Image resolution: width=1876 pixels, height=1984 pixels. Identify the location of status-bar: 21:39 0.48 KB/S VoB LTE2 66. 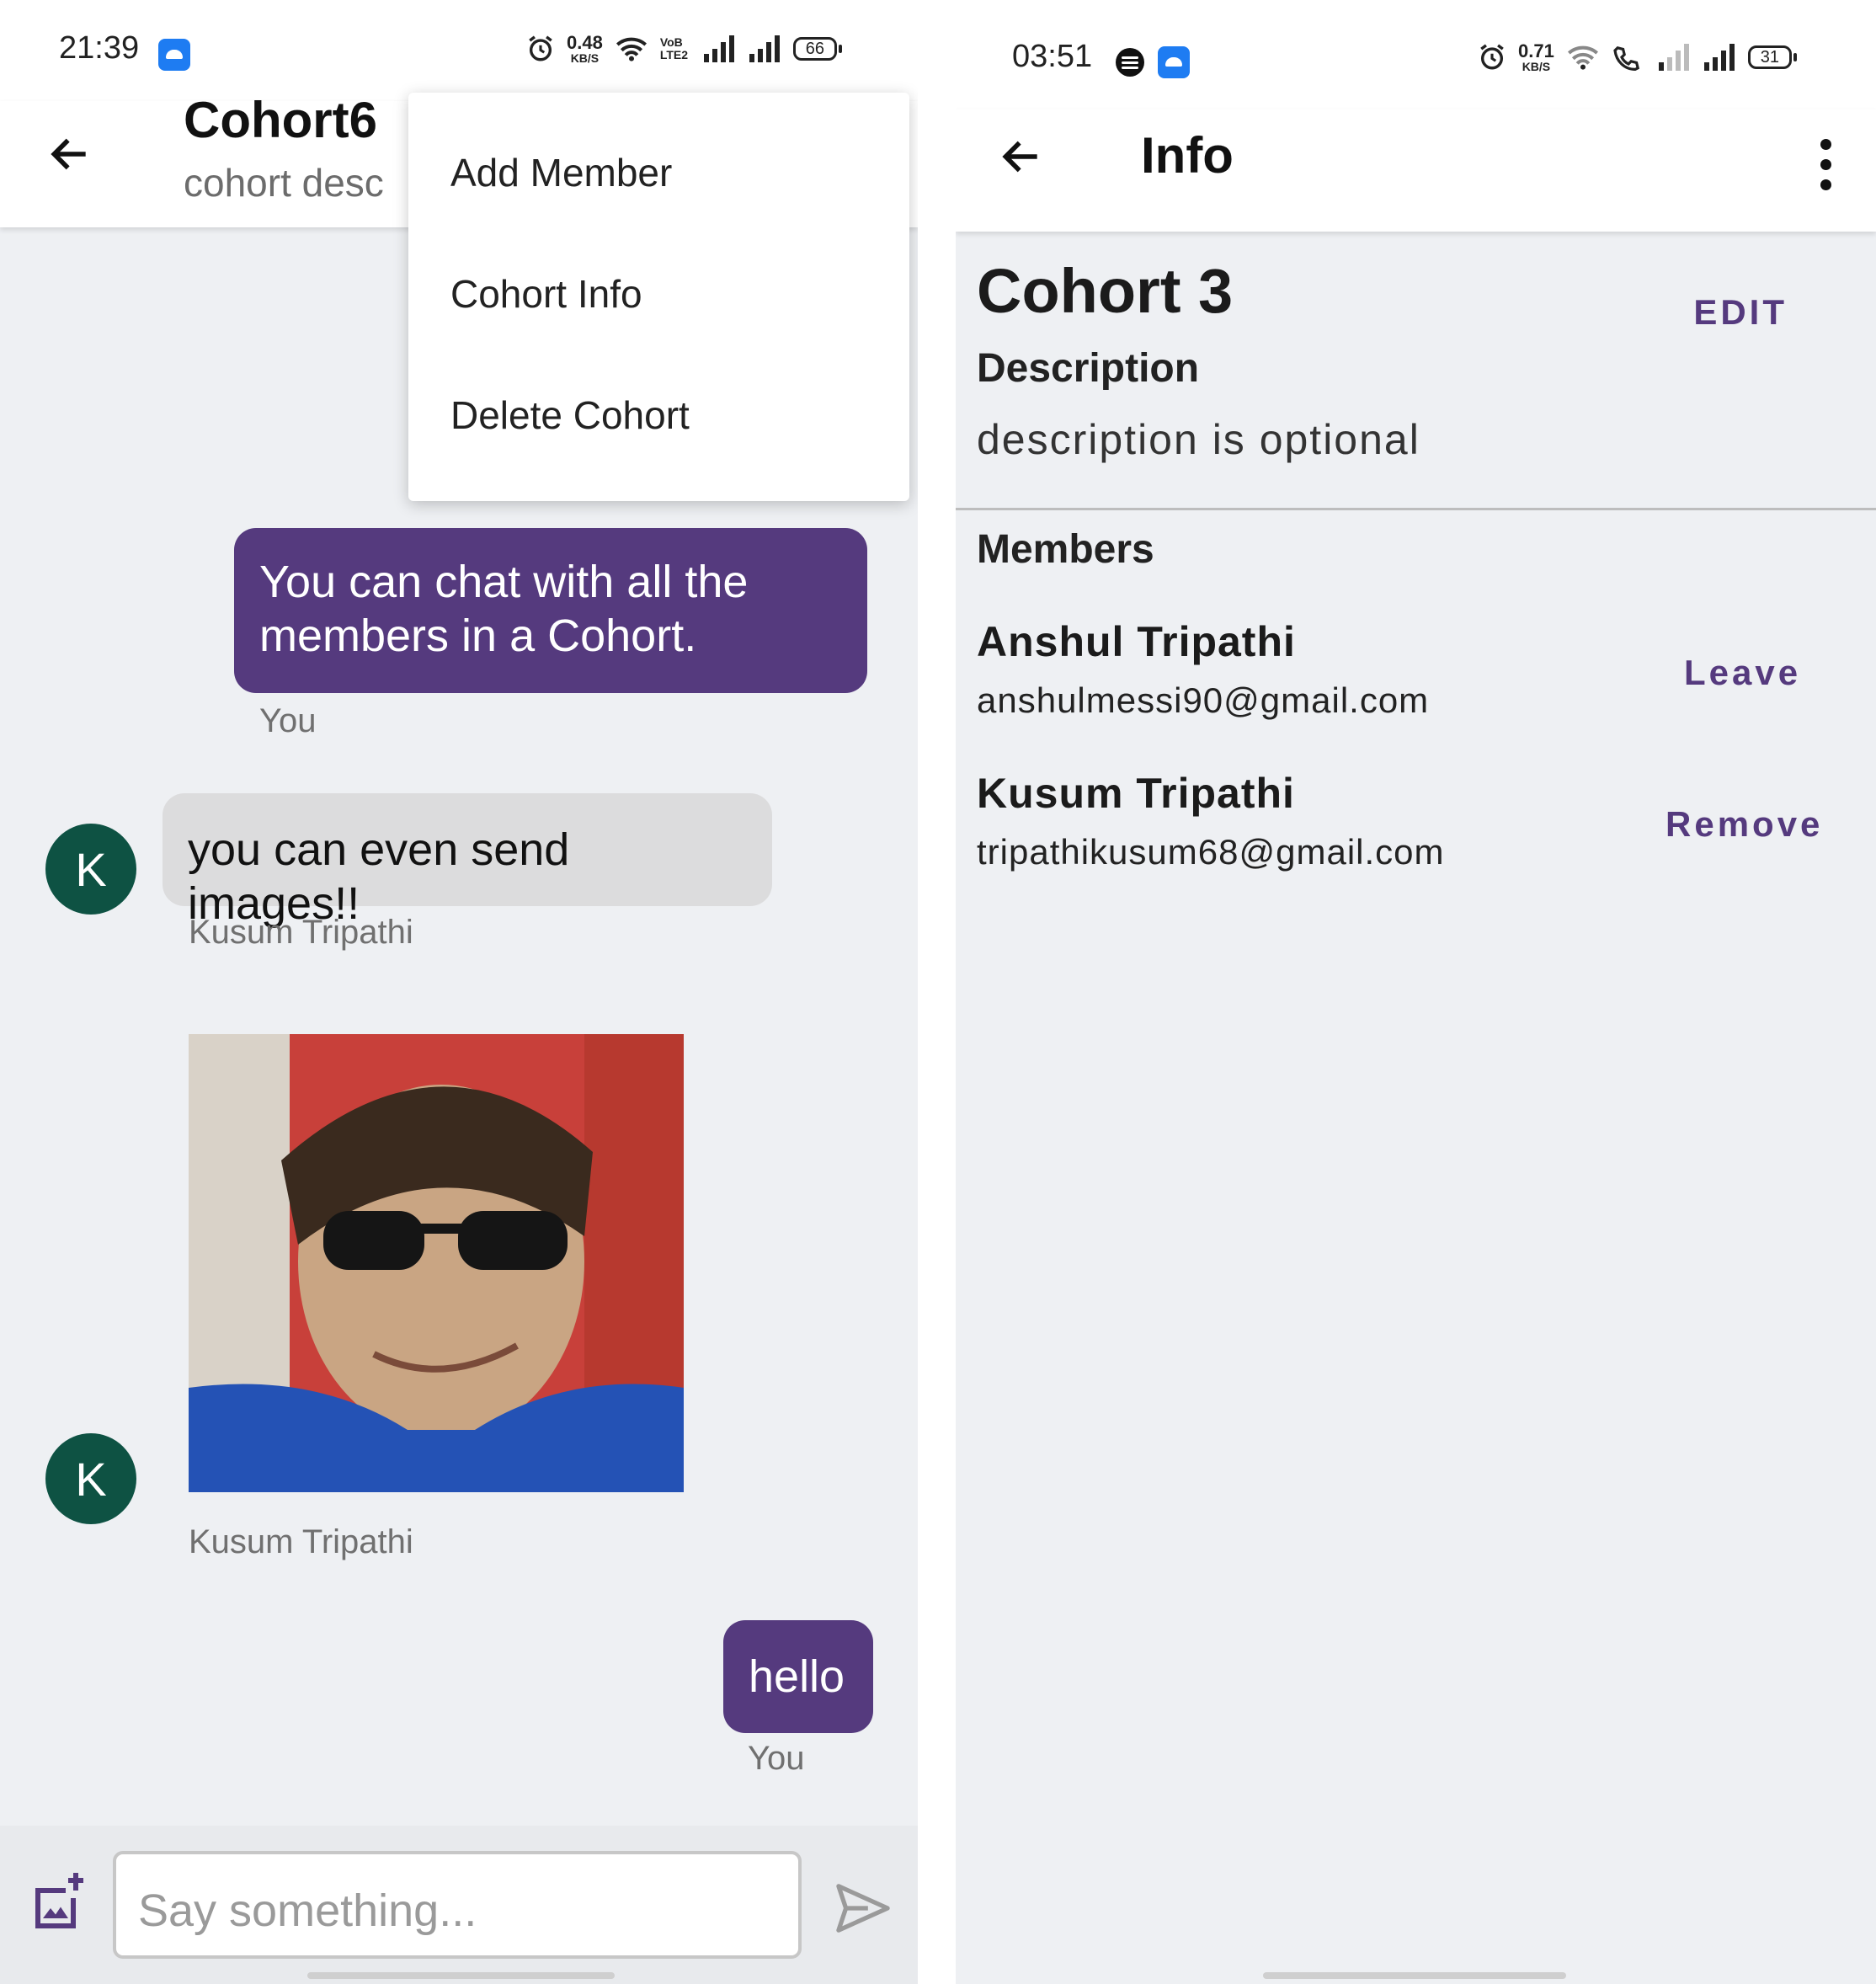
(459, 50).